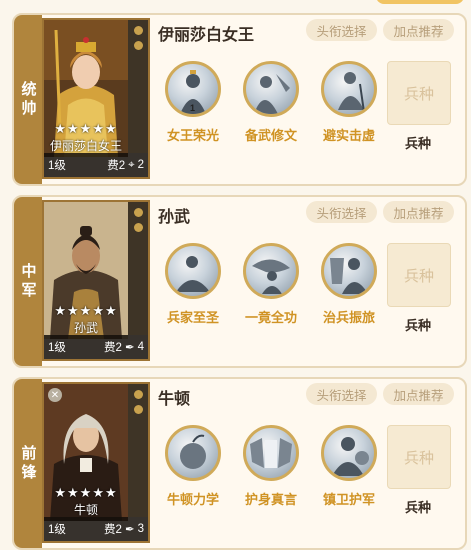  I want to click on skill-slot-2: 护身真言, so click(271, 466).